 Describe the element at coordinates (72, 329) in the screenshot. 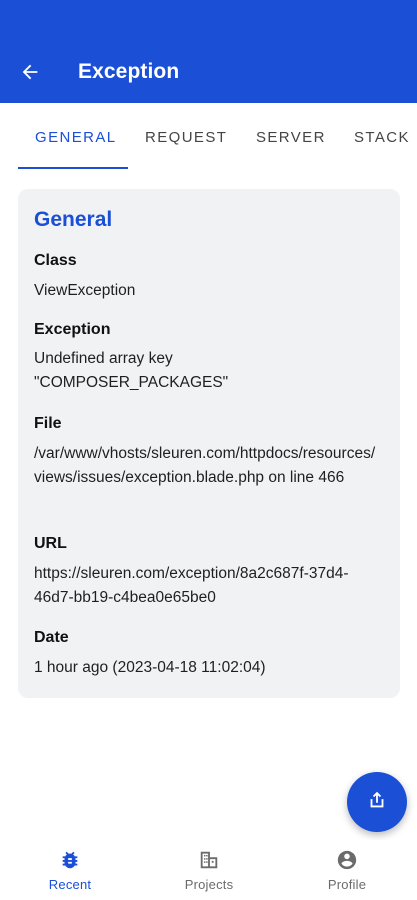

I see `exception-label: Exception` at that location.